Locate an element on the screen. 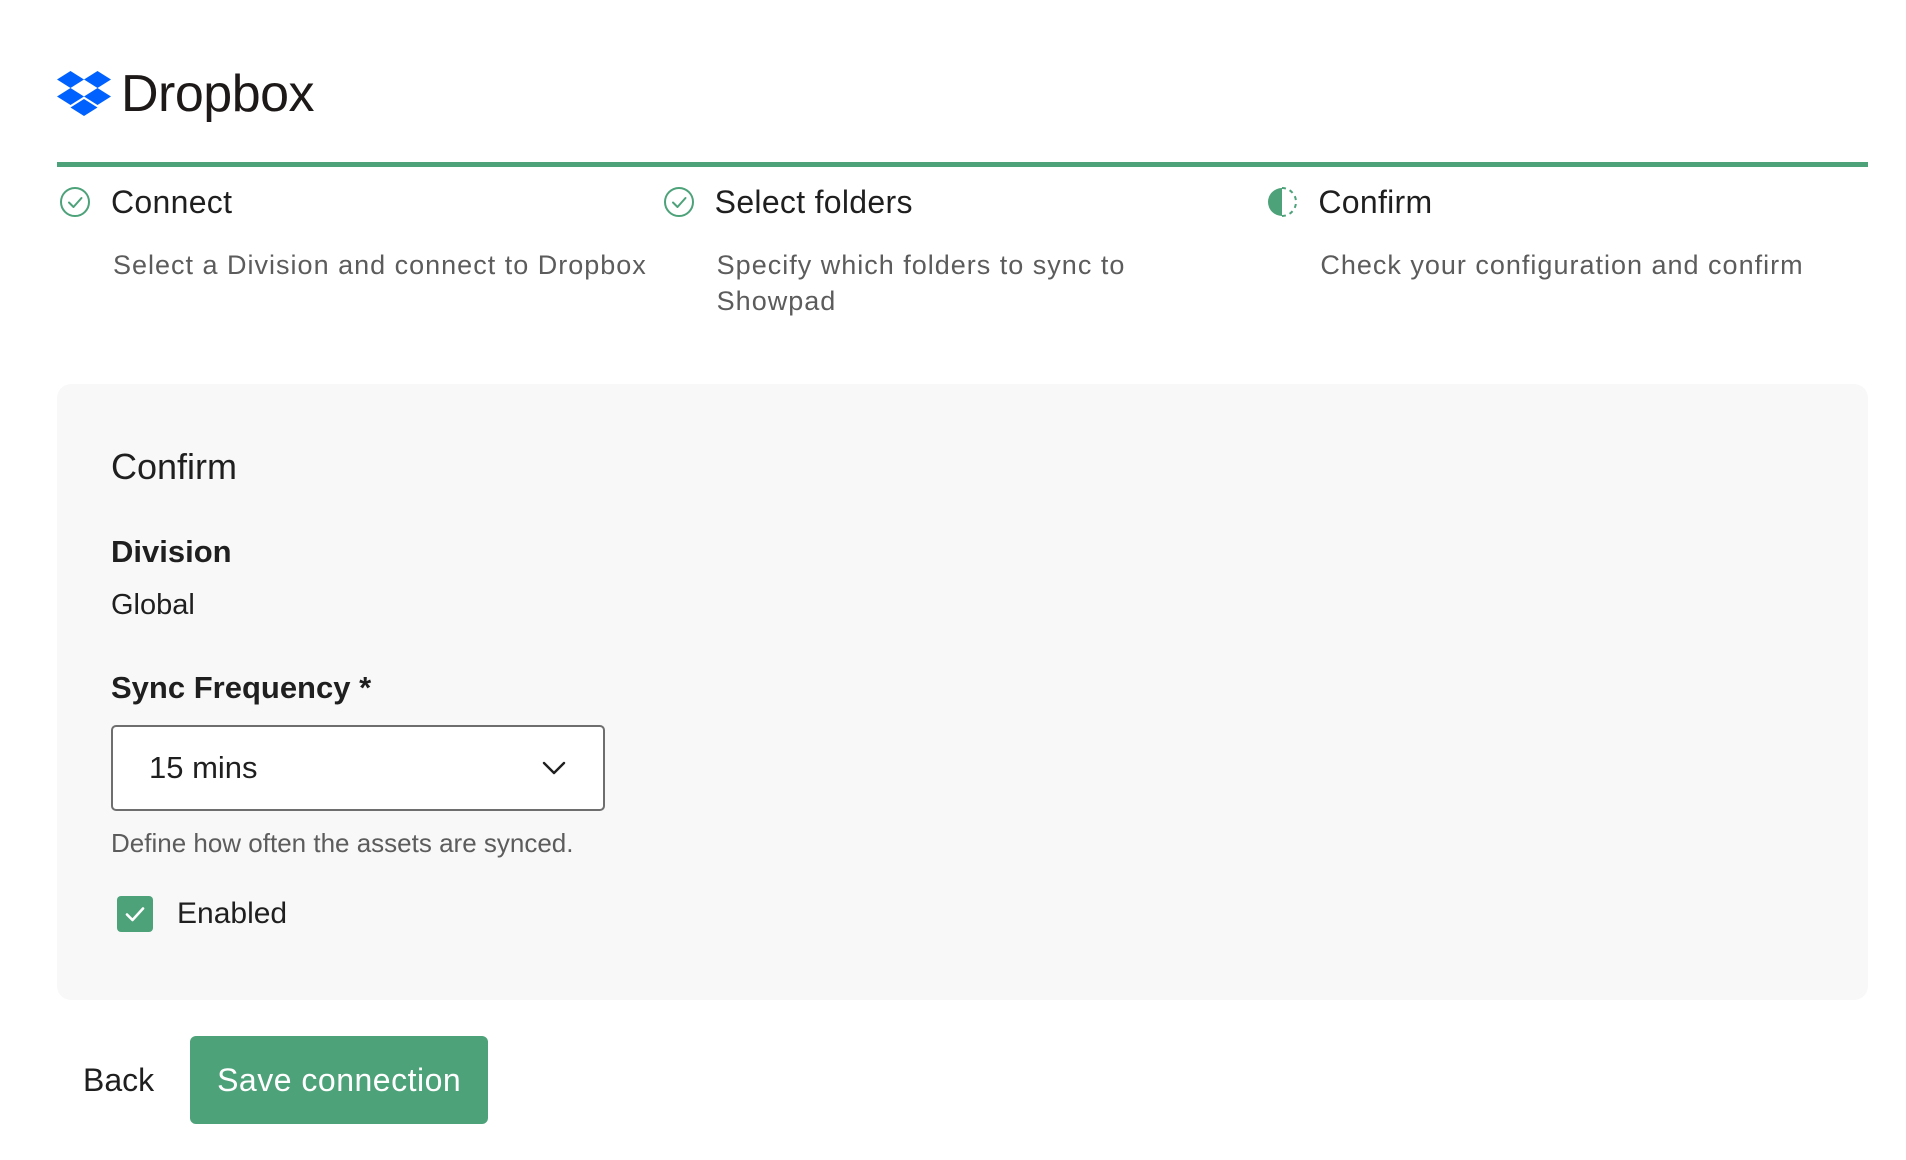  sync-frequency-value: 15 mins is located at coordinates (203, 767).